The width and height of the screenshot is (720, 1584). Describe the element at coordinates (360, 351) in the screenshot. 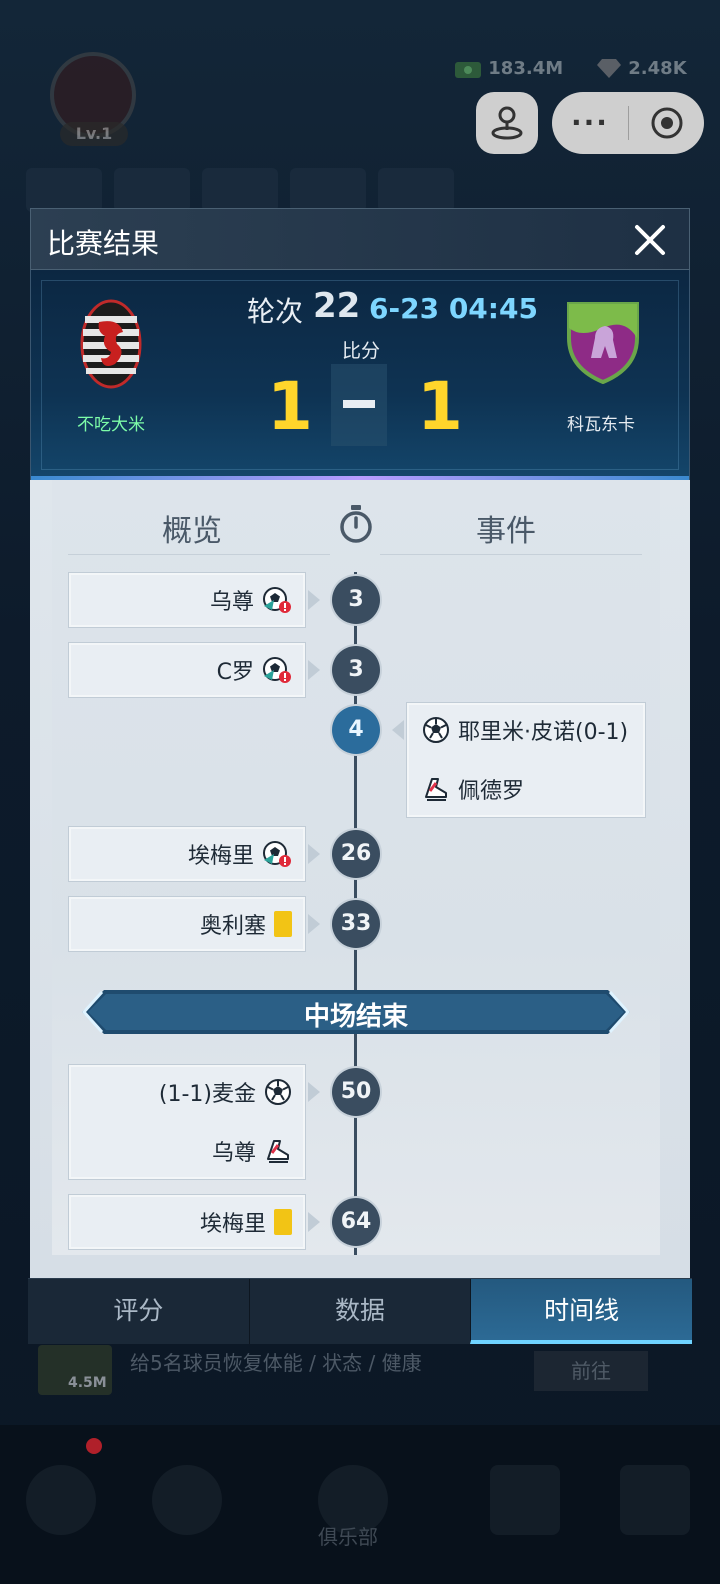

I see `score-label: 比分` at that location.